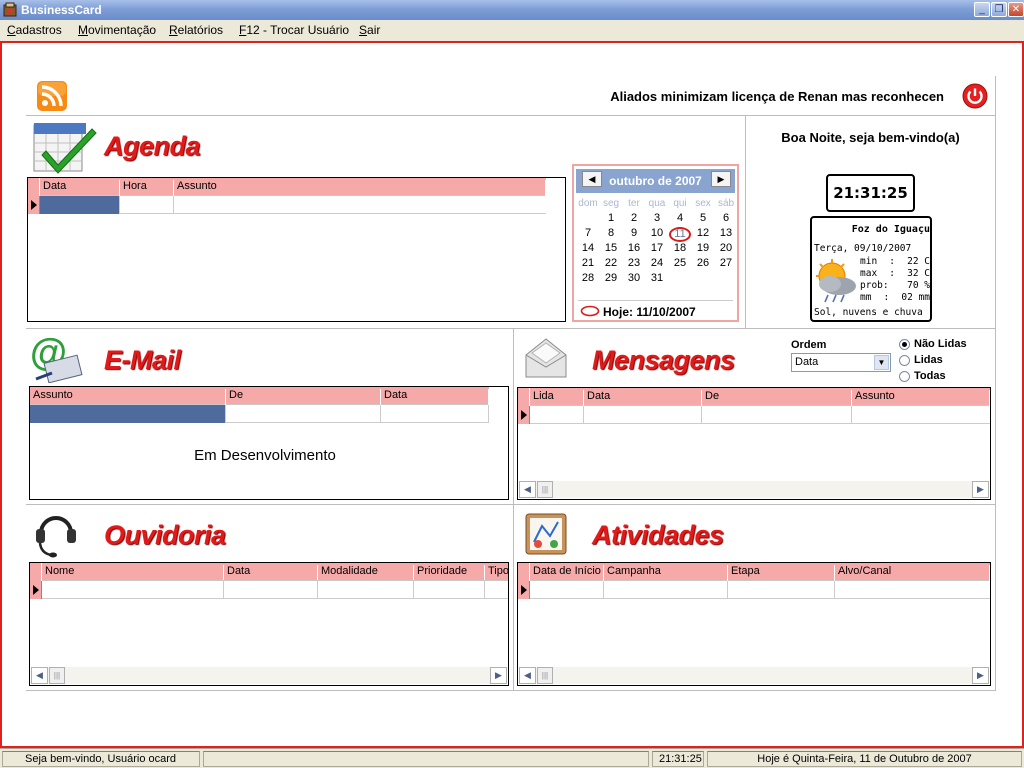 This screenshot has height=768, width=1024. Describe the element at coordinates (369, 30) in the screenshot. I see `menu-sair: Sair` at that location.